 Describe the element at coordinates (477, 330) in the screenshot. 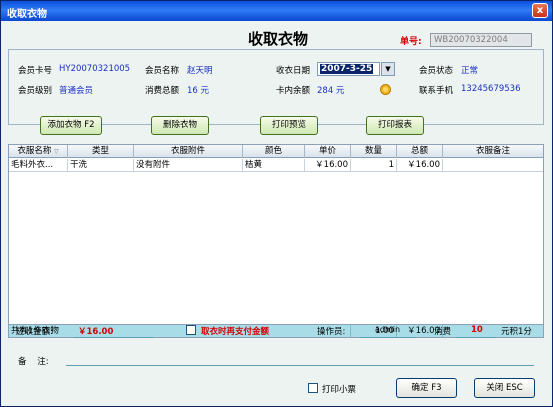

I see `consume-value: 10` at that location.